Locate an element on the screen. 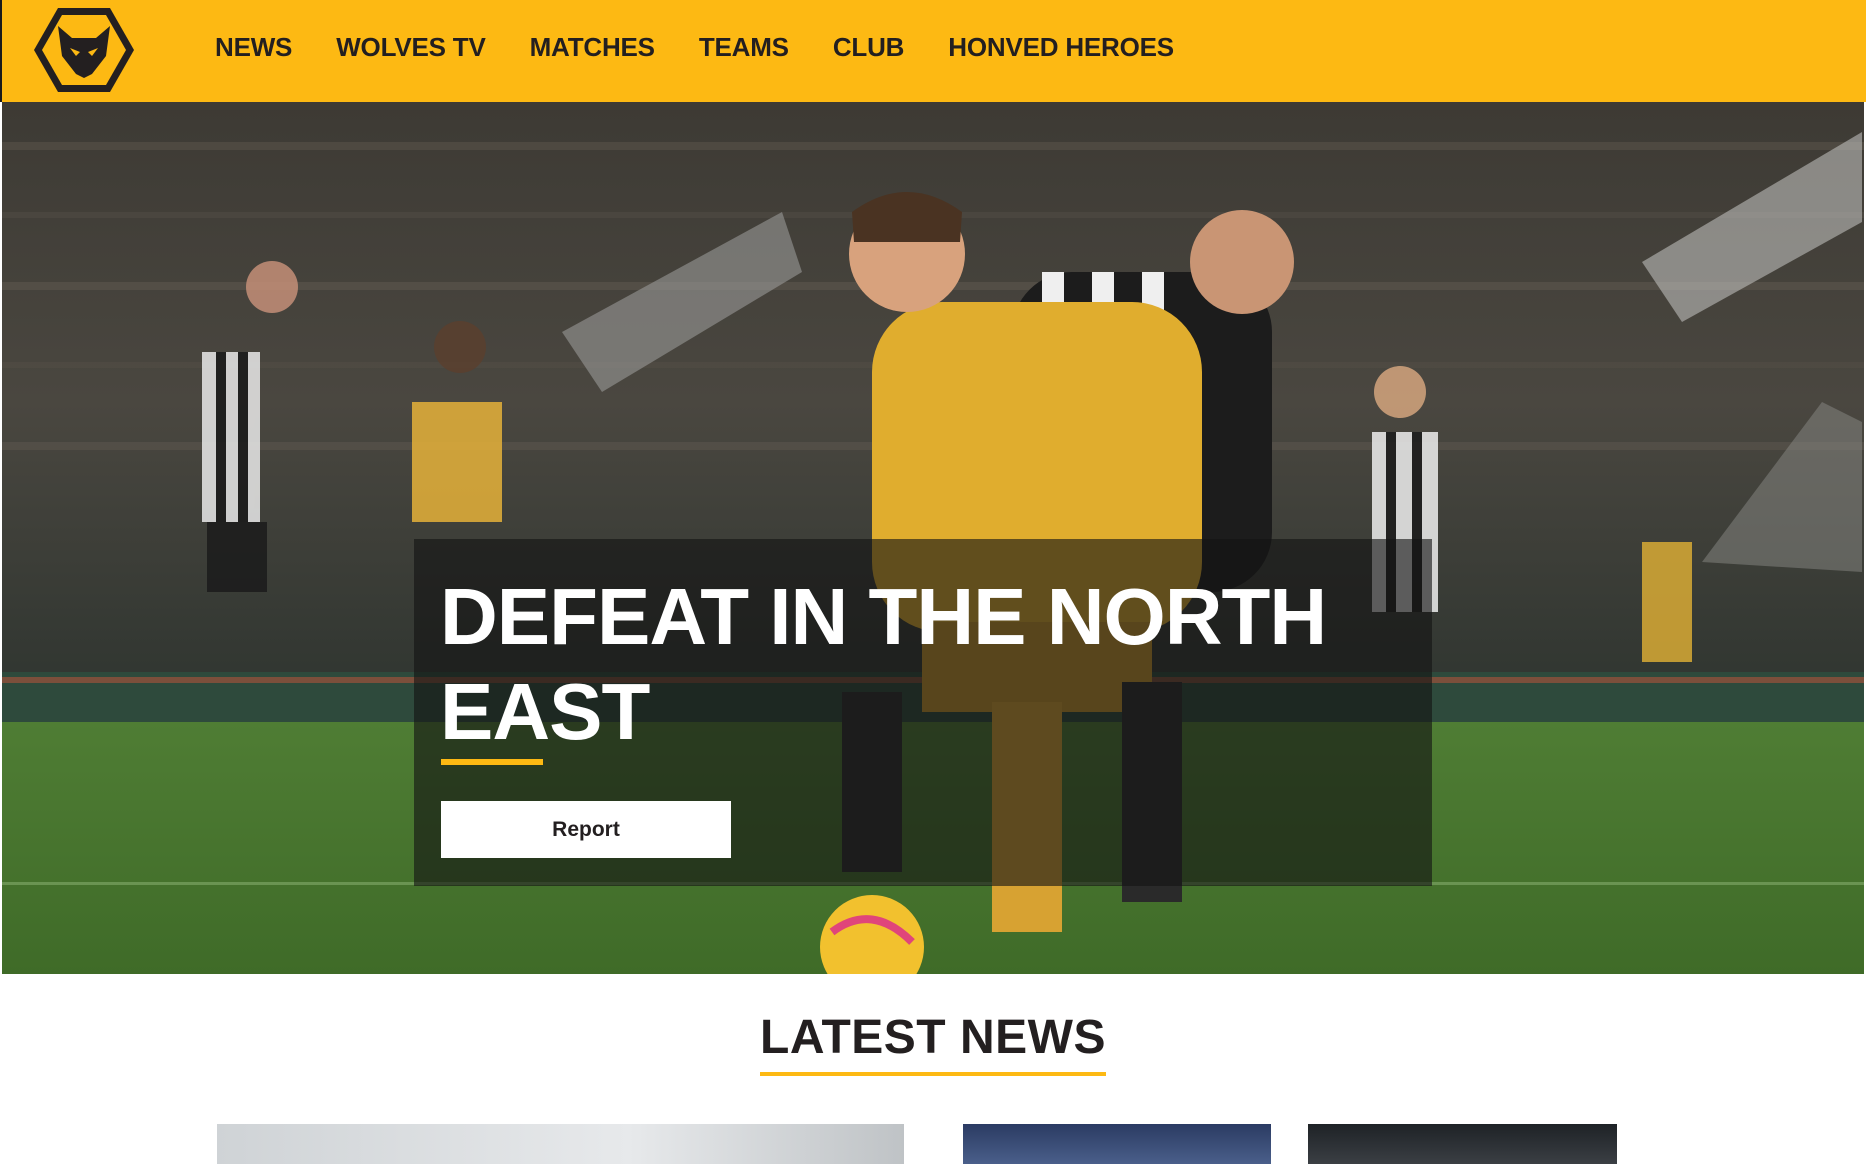 The width and height of the screenshot is (1866, 1164). nav-matches: MATCHES is located at coordinates (592, 47).